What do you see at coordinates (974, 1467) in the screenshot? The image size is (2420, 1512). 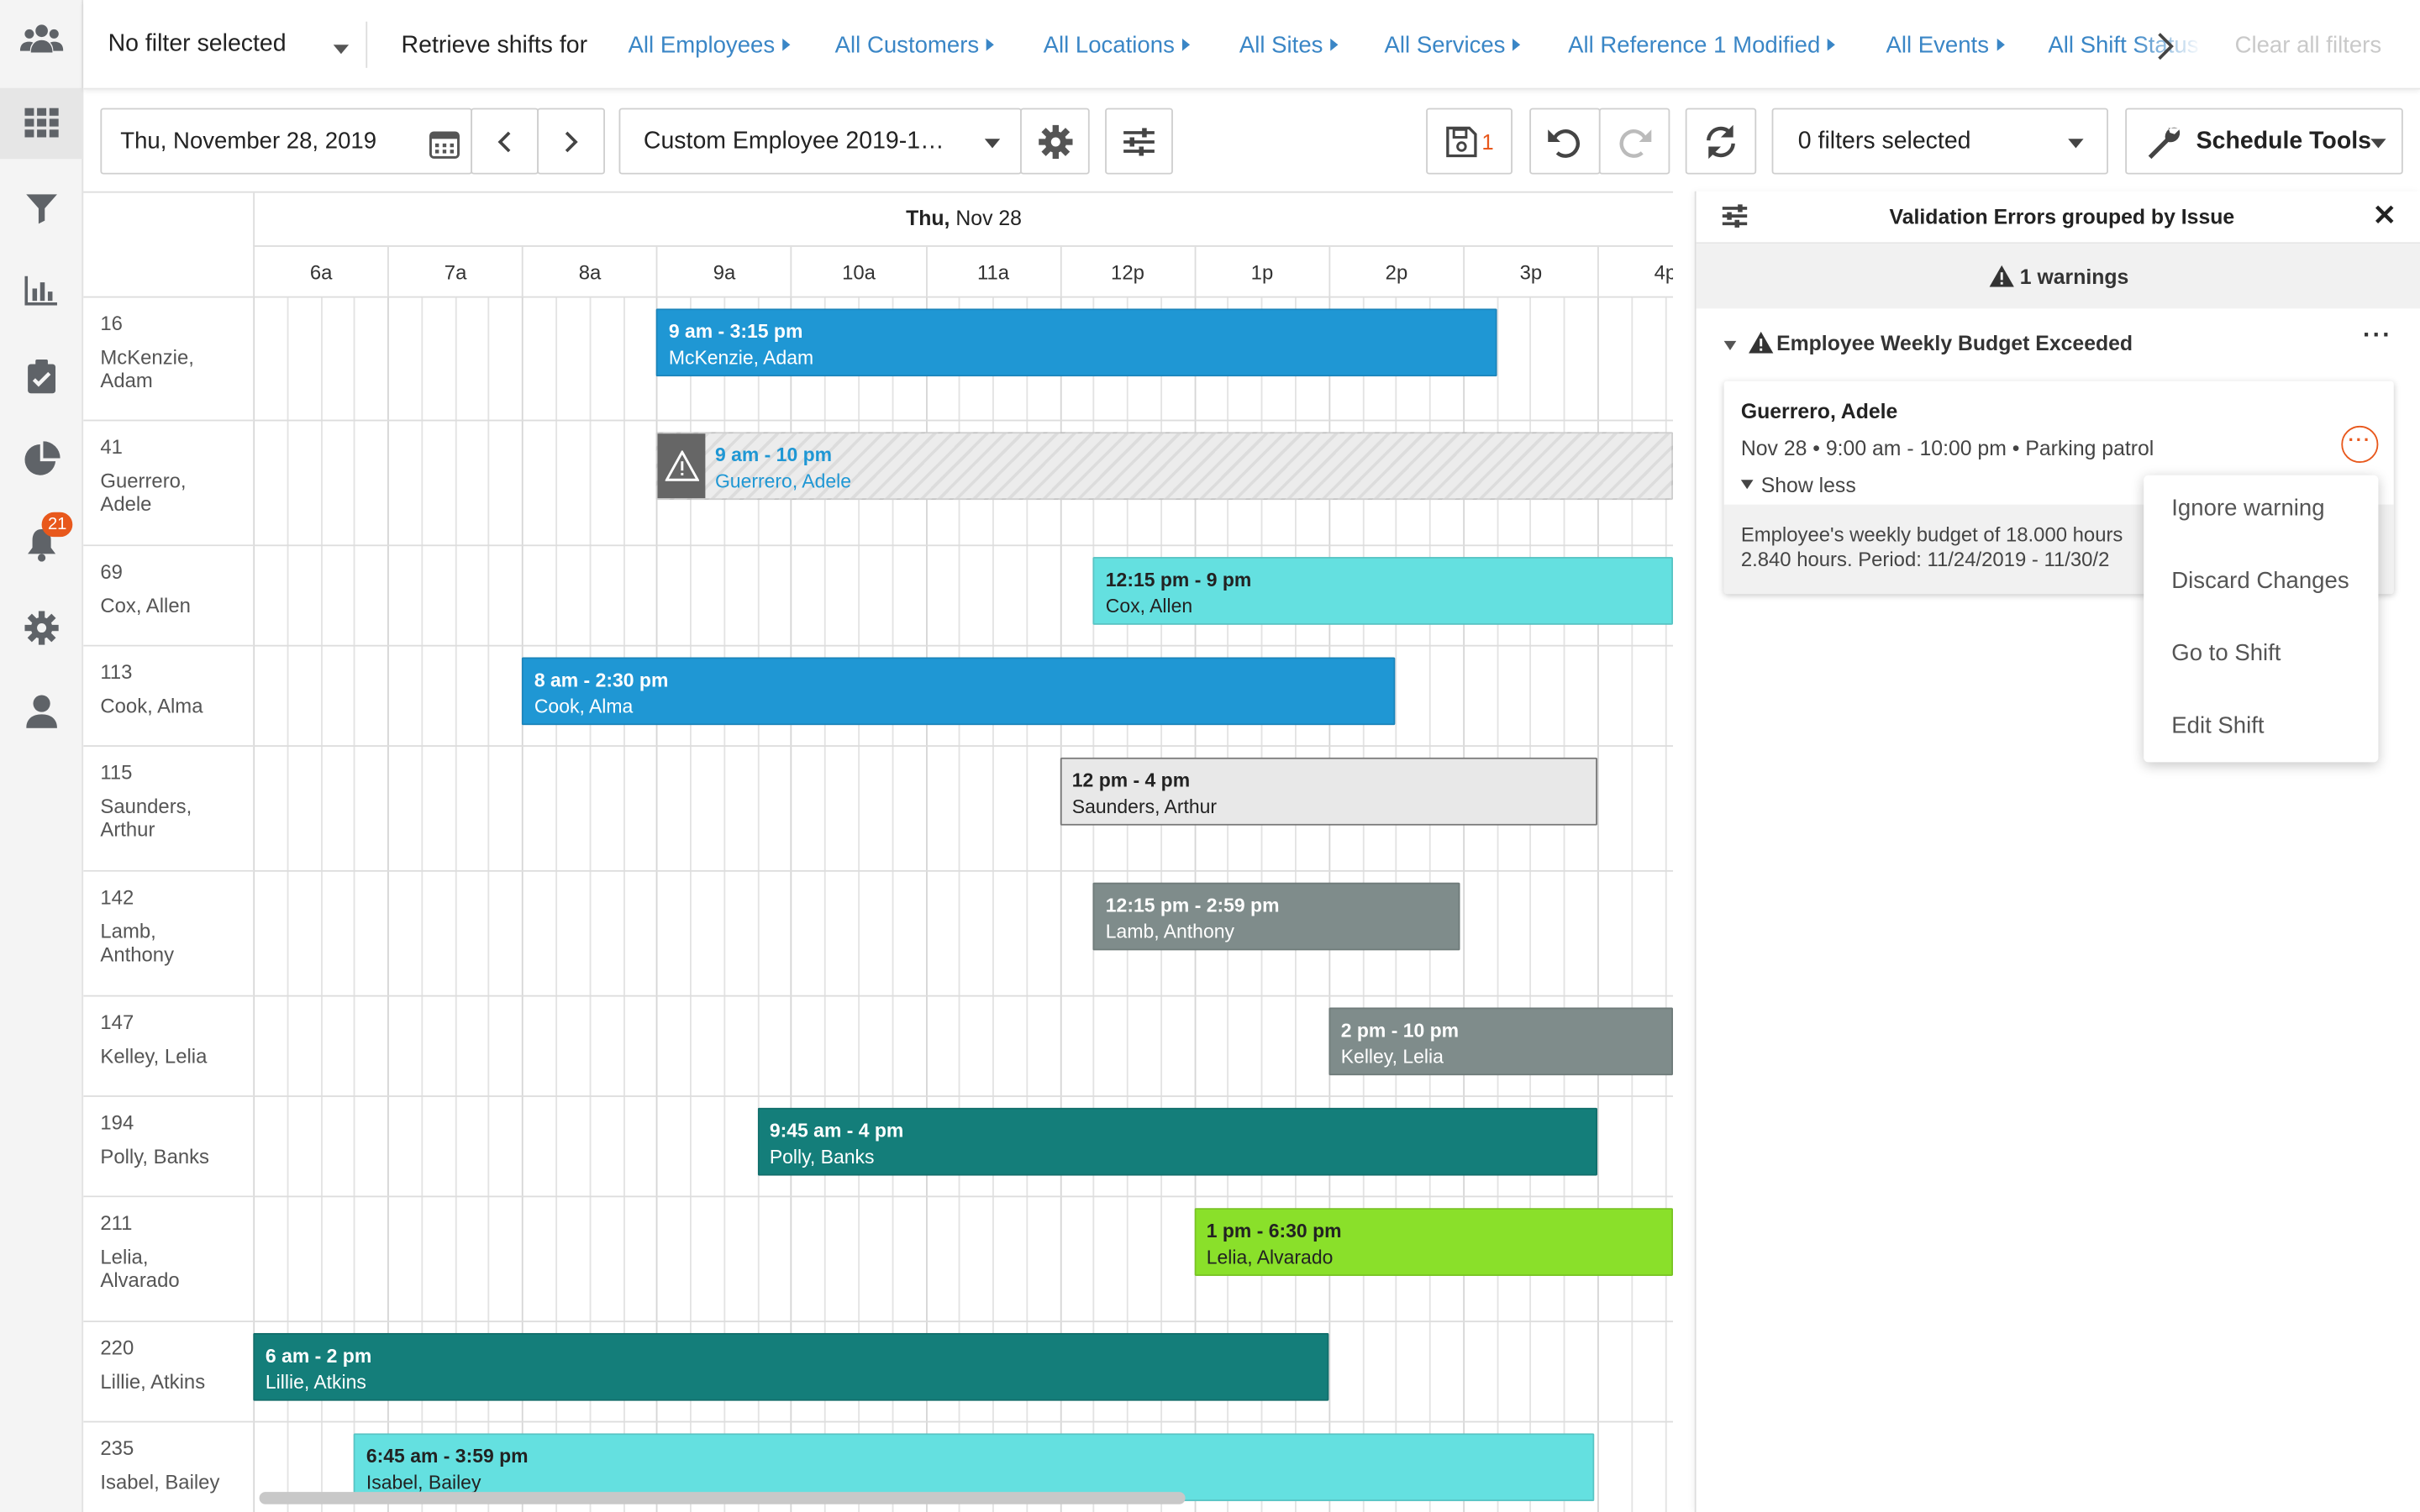 I see `shift-block: 6:45 am - 3:59 pm Isabel, Bailey` at bounding box center [974, 1467].